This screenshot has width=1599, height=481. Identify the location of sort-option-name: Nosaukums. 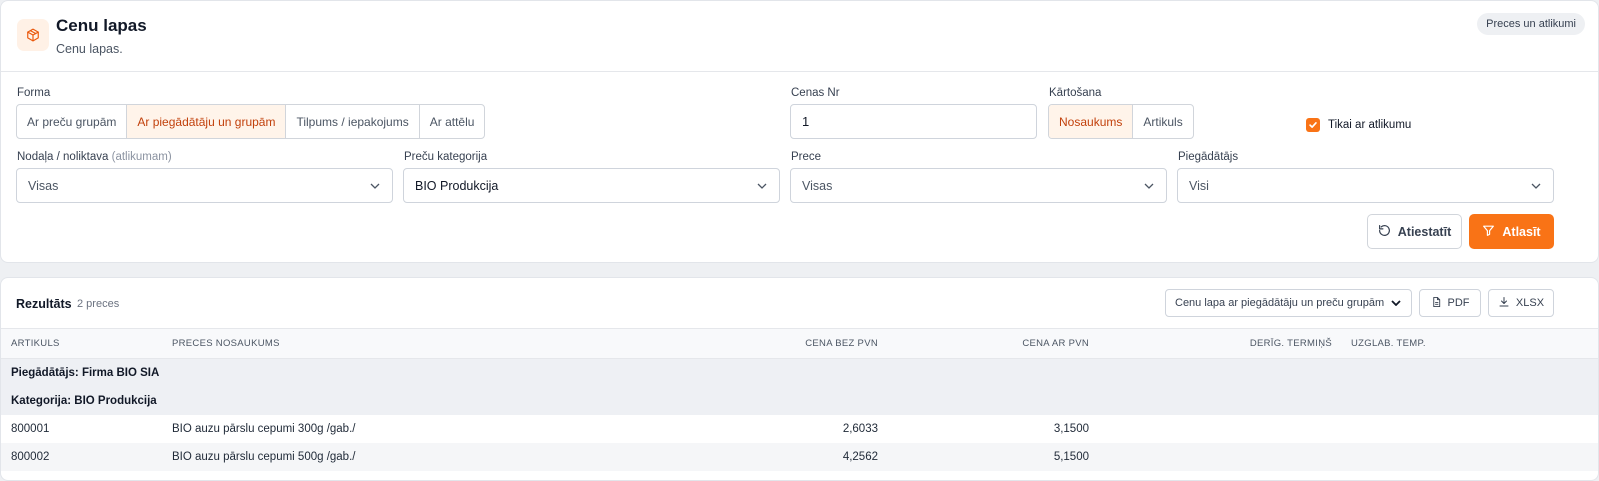
(1091, 121).